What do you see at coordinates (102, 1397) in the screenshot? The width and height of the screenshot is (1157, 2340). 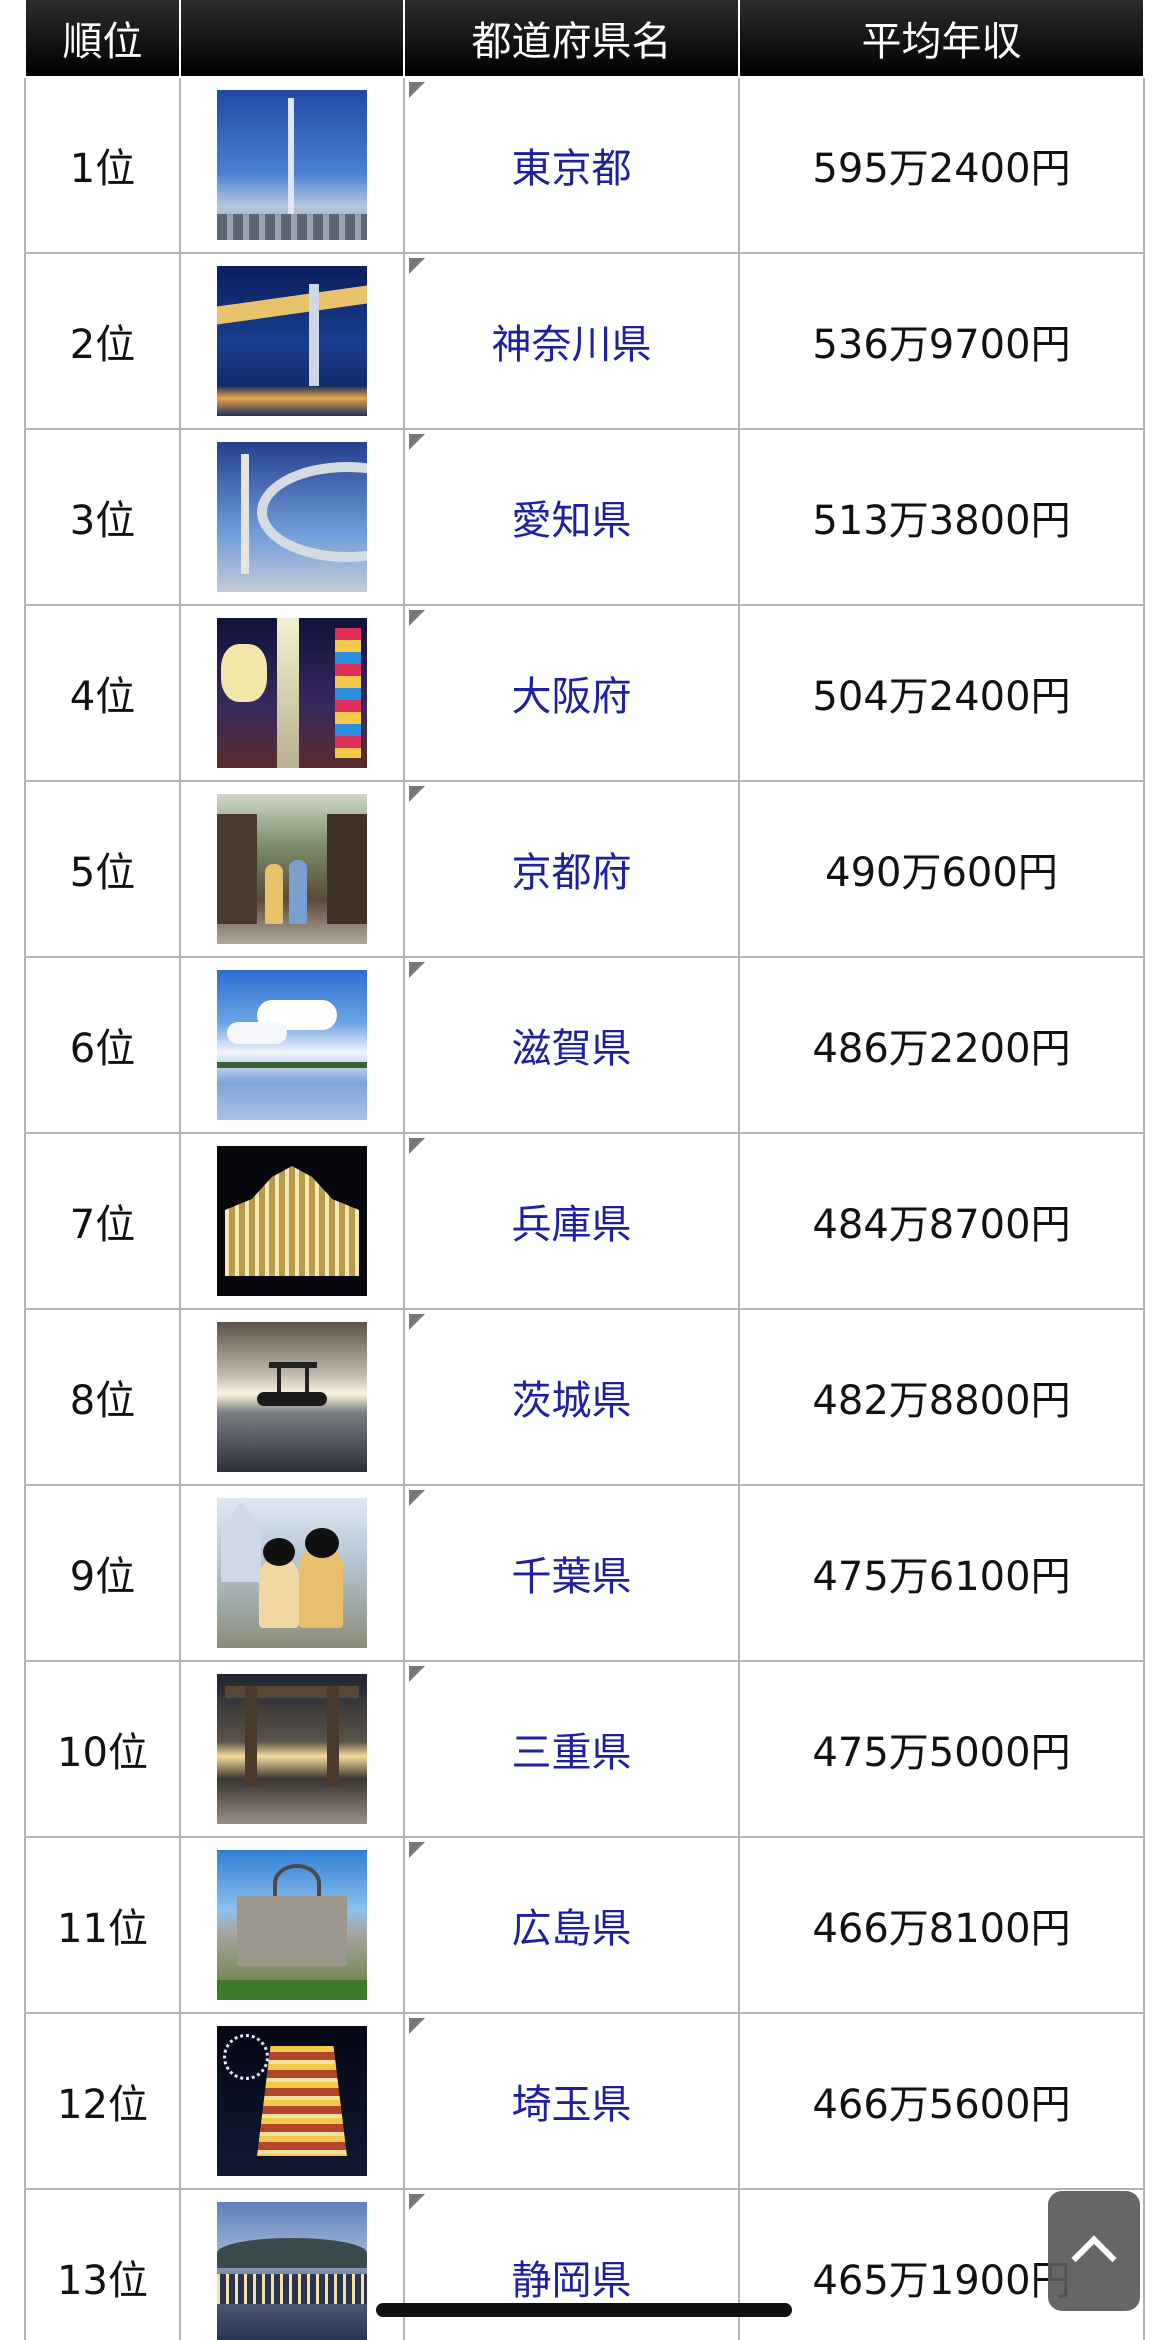 I see `rank-cell: 8位` at bounding box center [102, 1397].